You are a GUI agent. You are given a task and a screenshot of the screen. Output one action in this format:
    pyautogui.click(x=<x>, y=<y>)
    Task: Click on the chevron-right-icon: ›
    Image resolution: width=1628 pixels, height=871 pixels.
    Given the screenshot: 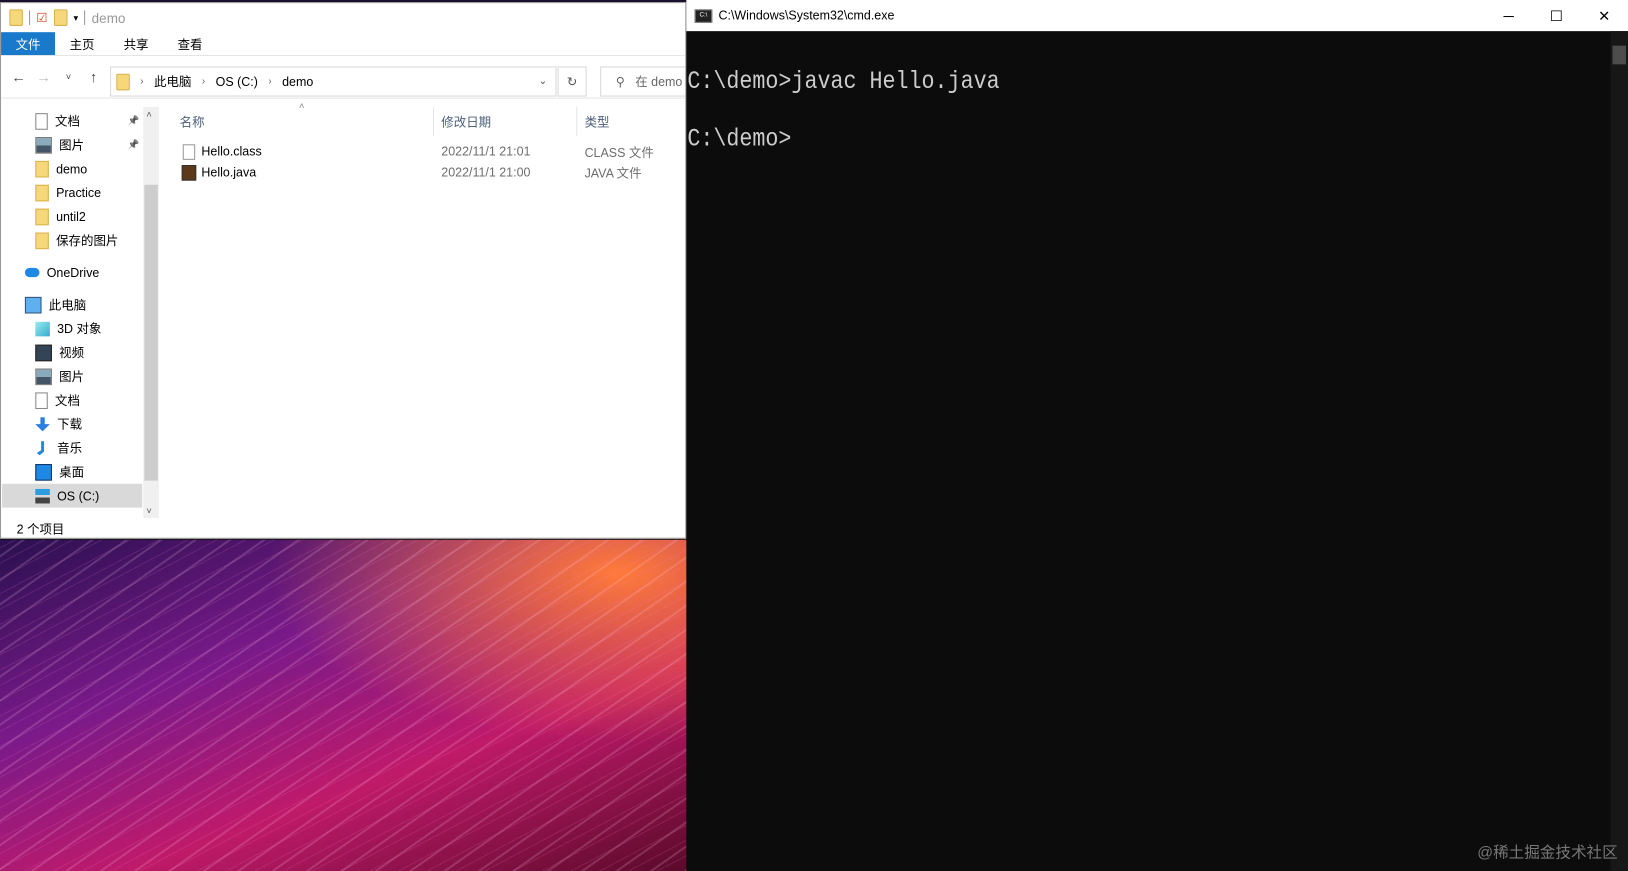 What is the action you would take?
    pyautogui.click(x=203, y=81)
    